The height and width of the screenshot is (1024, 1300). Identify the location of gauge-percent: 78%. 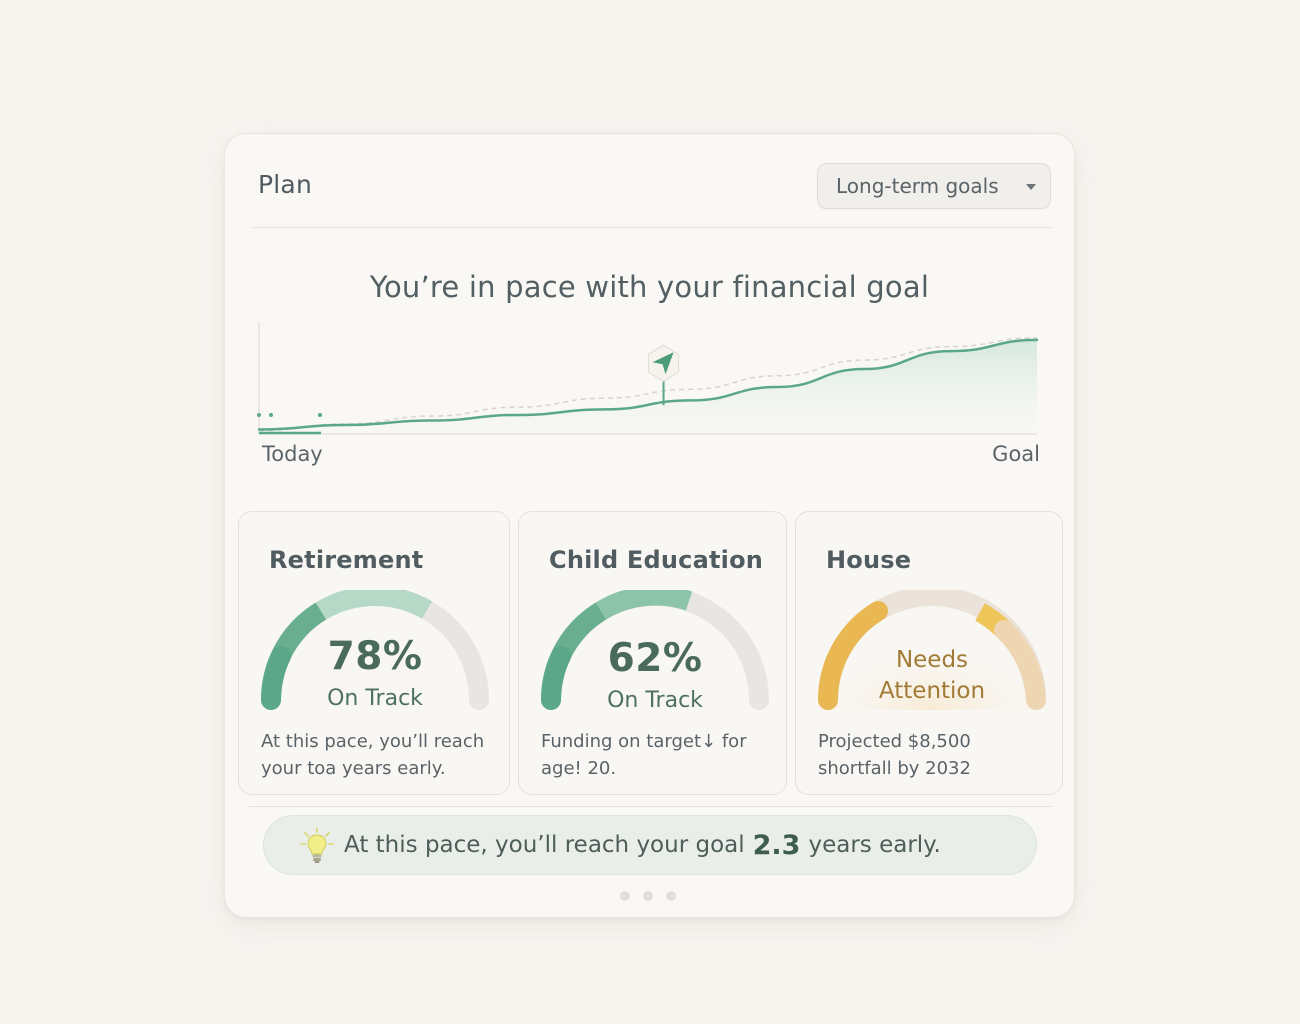
(375, 656).